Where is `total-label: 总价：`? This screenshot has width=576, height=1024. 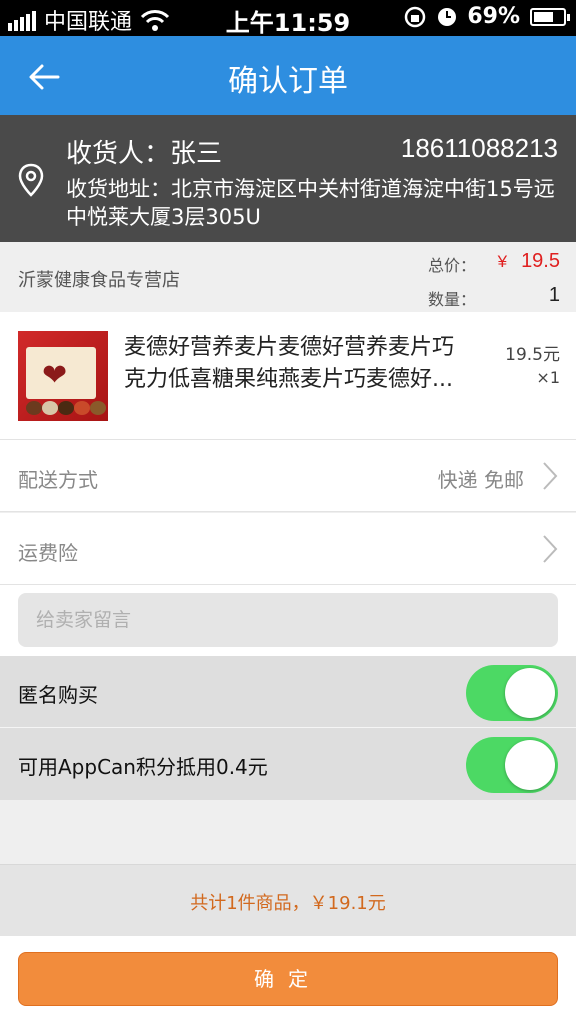 total-label: 总价： is located at coordinates (452, 265).